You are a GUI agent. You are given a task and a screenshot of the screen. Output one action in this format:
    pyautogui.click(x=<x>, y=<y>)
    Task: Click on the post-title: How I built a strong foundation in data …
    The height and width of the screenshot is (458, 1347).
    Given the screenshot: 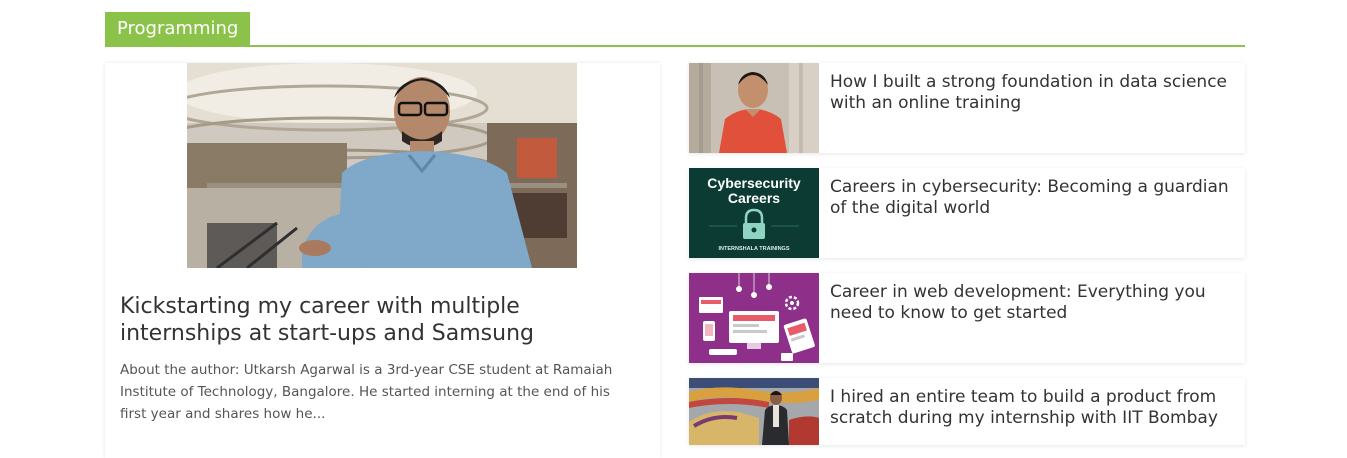 What is the action you would take?
    pyautogui.click(x=1032, y=93)
    